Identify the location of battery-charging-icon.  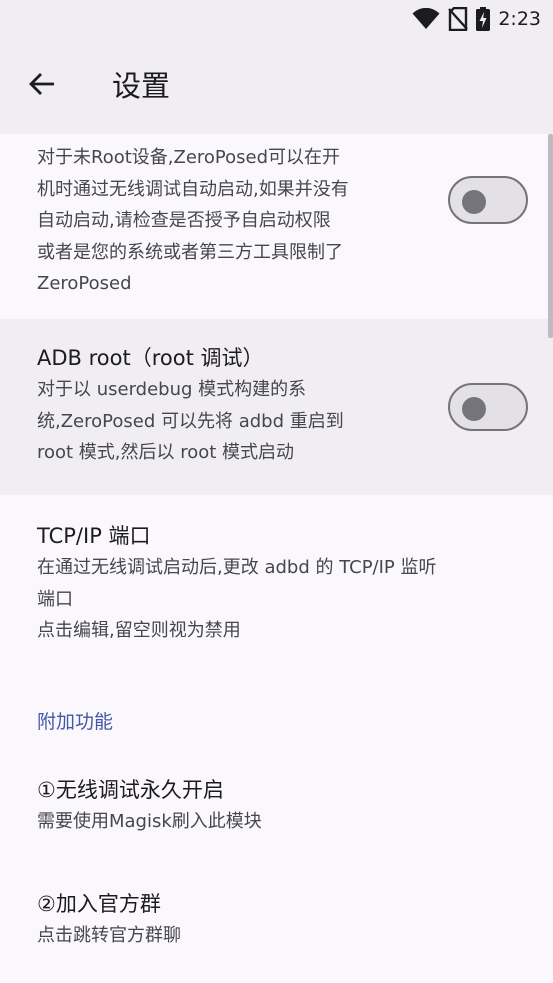
(483, 19).